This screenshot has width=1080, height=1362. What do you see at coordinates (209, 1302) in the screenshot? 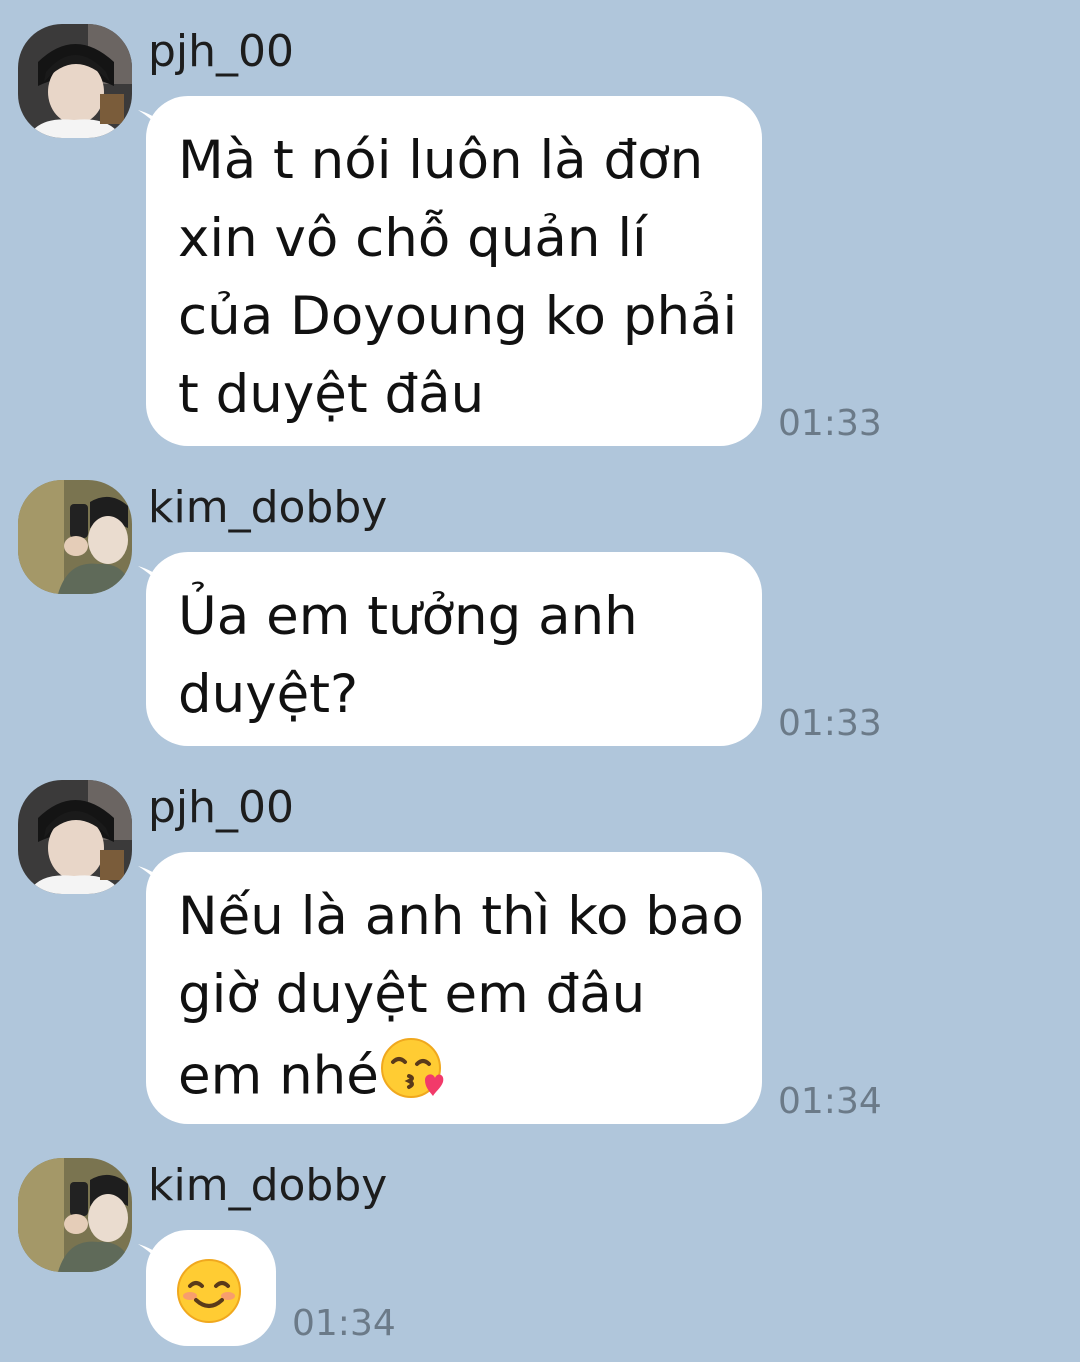
I see `smiling-face-with-smiling-eyes-icon` at bounding box center [209, 1302].